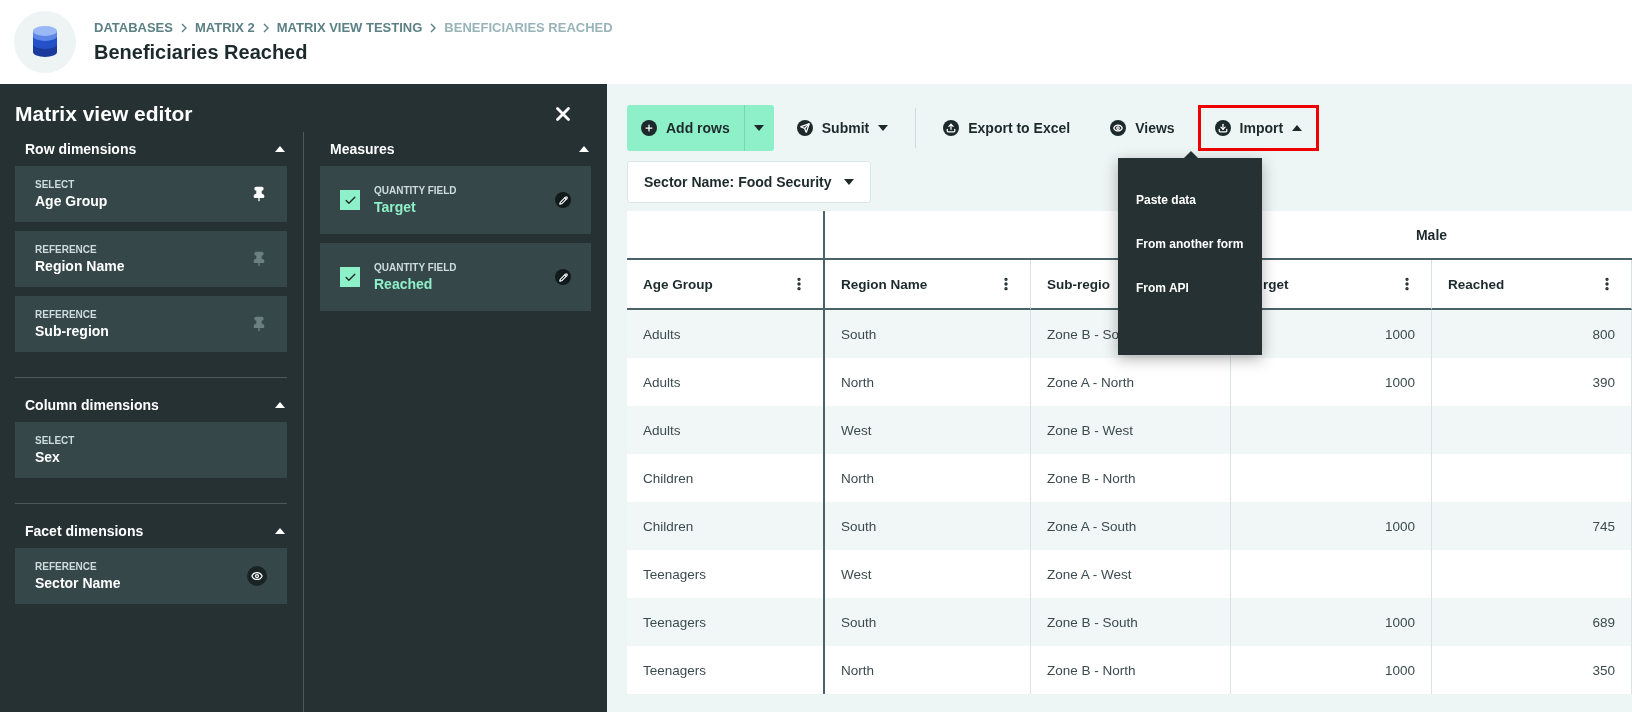 Image resolution: width=1632 pixels, height=712 pixels. What do you see at coordinates (72, 331) in the screenshot?
I see `dimension-name: Sub-region` at bounding box center [72, 331].